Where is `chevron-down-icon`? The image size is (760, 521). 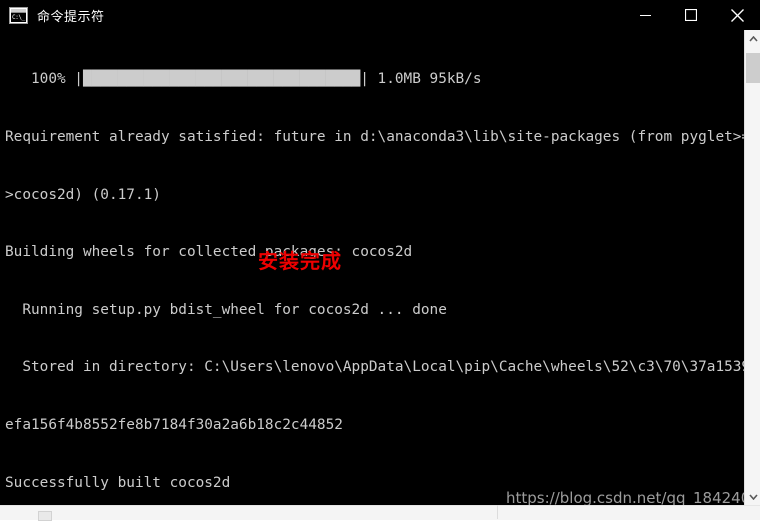
chevron-down-icon is located at coordinates (753, 496).